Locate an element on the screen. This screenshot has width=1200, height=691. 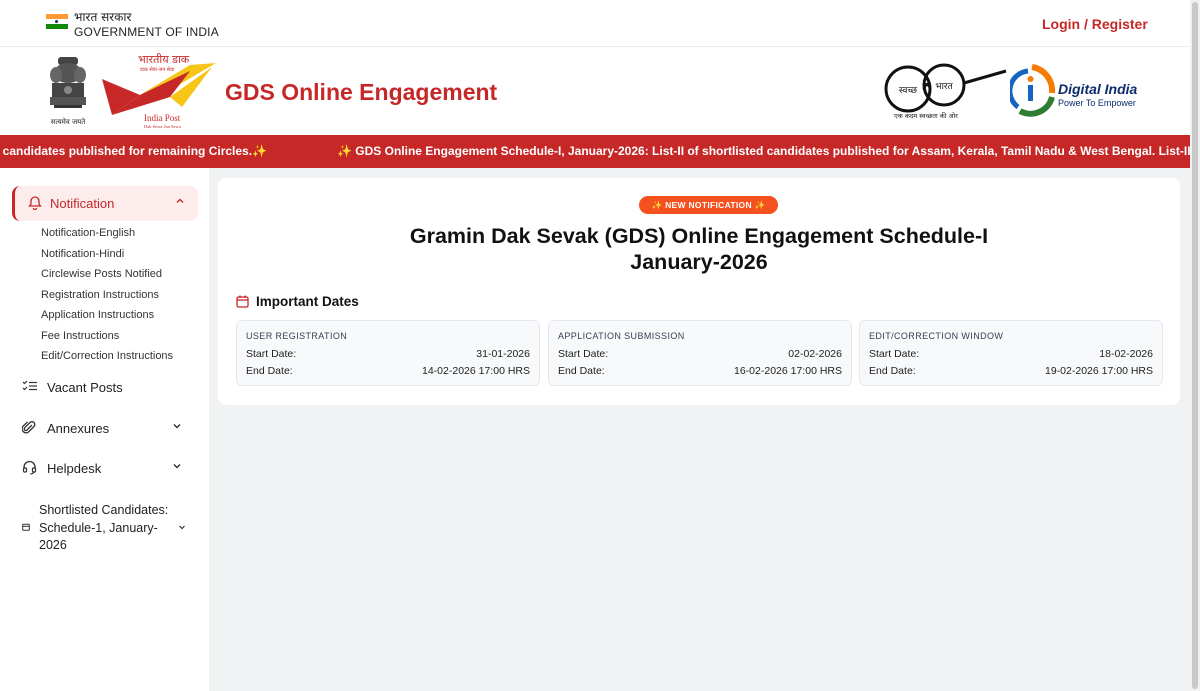
date-card-title: APPLICATION SUBMISSION is located at coordinates (621, 336).